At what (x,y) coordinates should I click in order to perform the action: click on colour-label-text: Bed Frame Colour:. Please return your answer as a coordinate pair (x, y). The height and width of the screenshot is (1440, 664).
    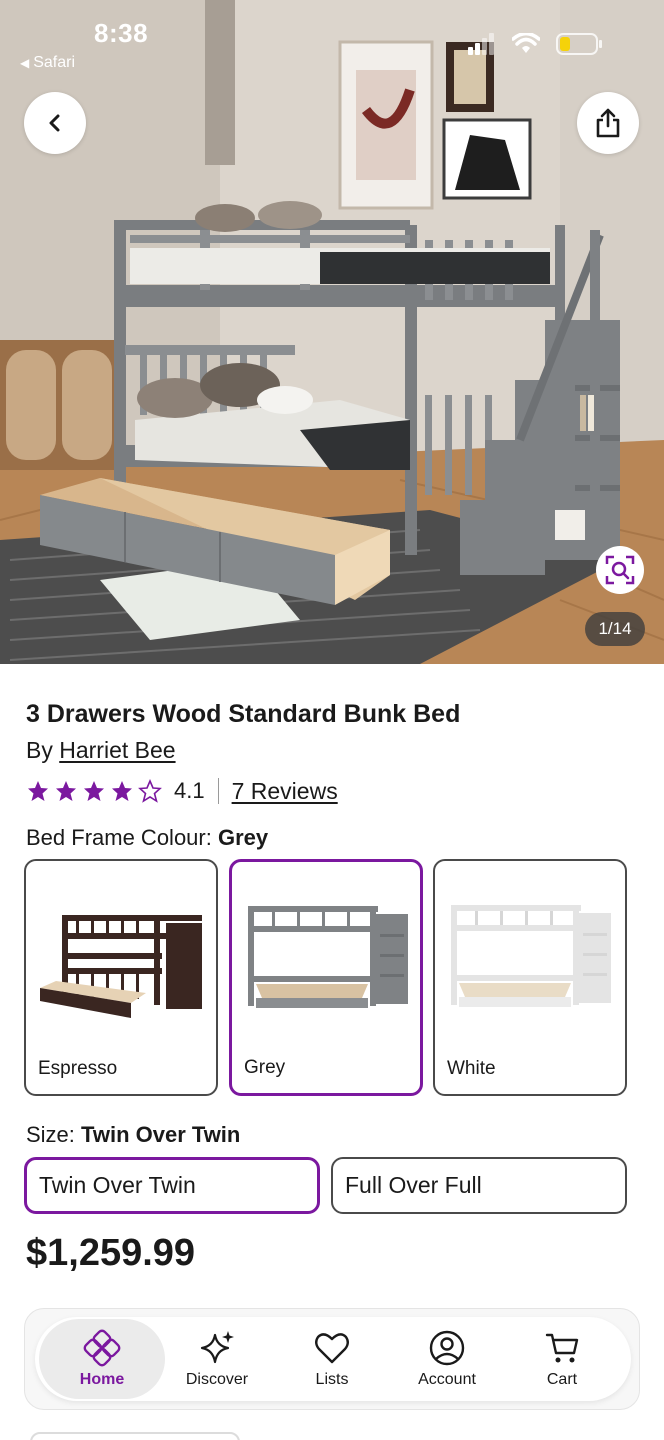
    Looking at the image, I should click on (119, 837).